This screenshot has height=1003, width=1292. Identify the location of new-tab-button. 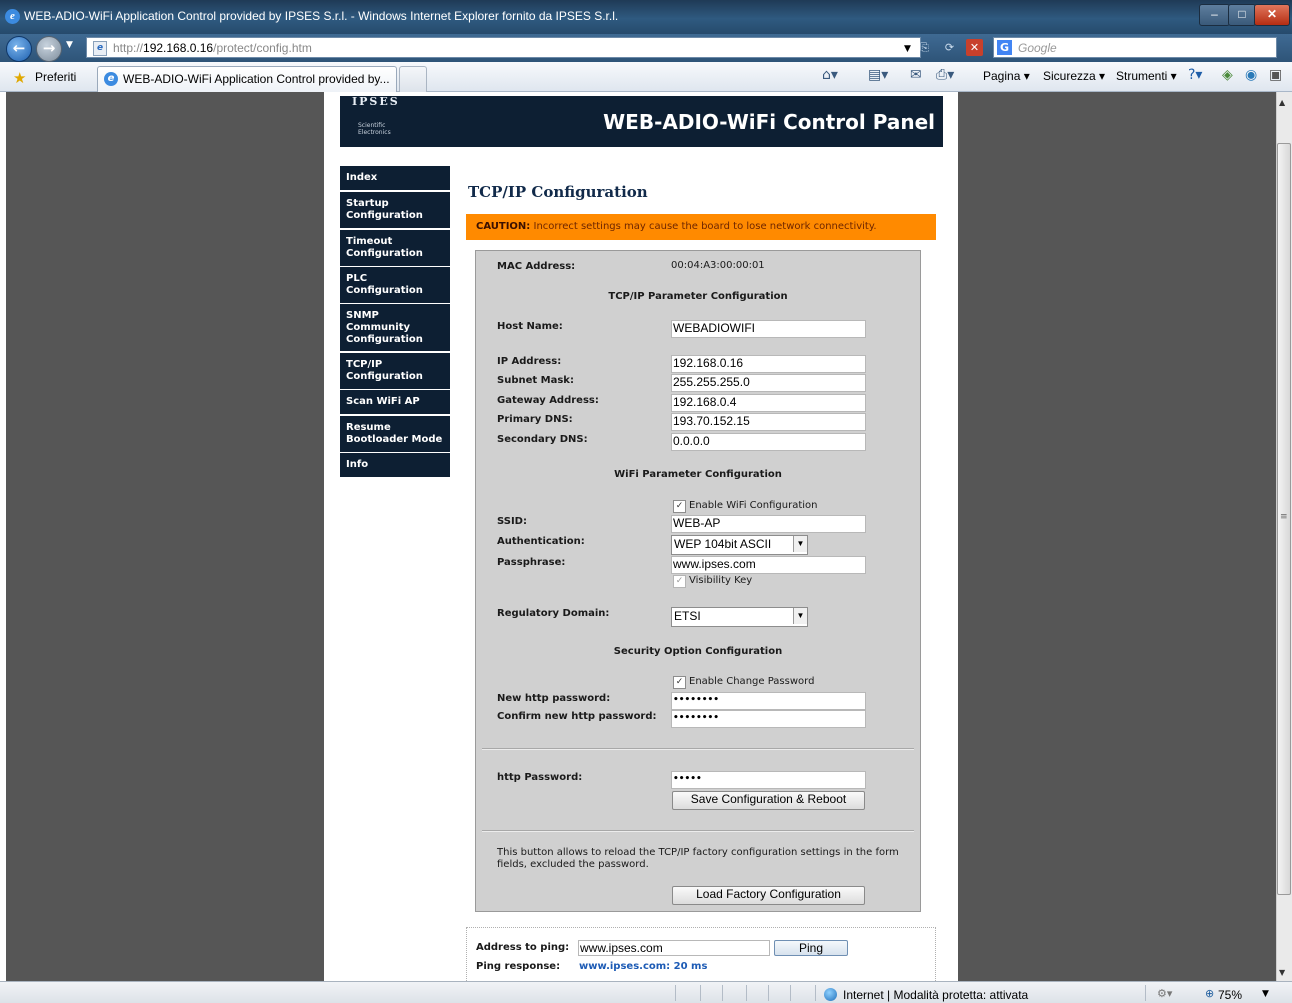
(413, 79).